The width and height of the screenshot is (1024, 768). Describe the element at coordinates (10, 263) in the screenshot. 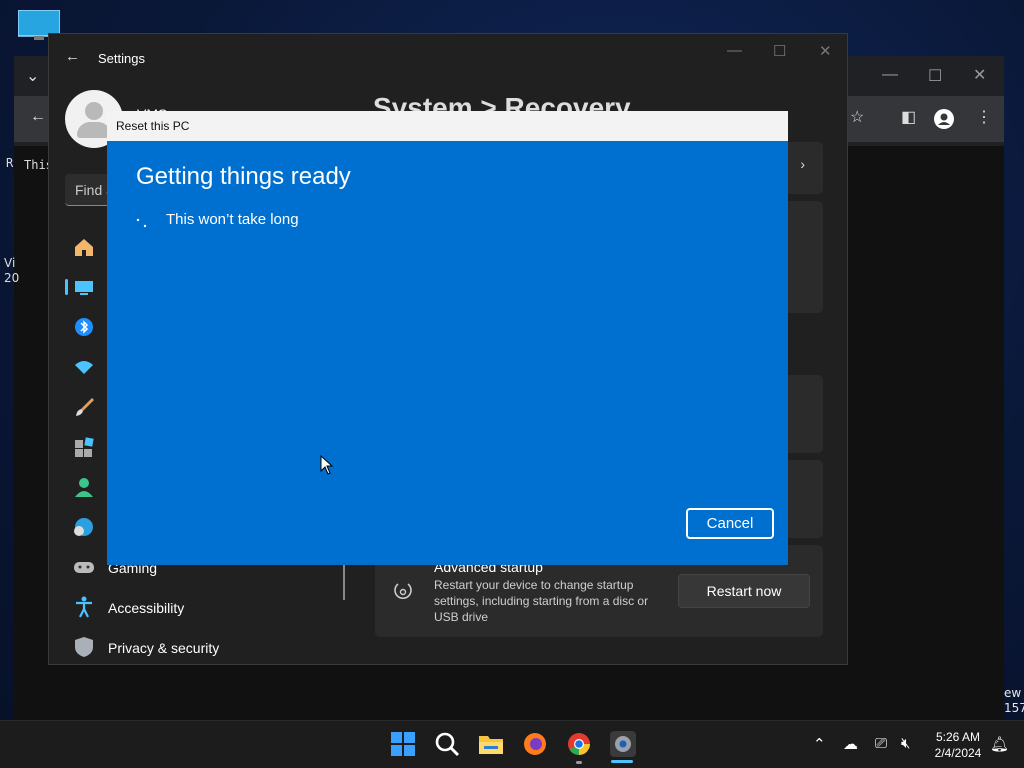

I see `desktop-label-fragment: Vi` at that location.